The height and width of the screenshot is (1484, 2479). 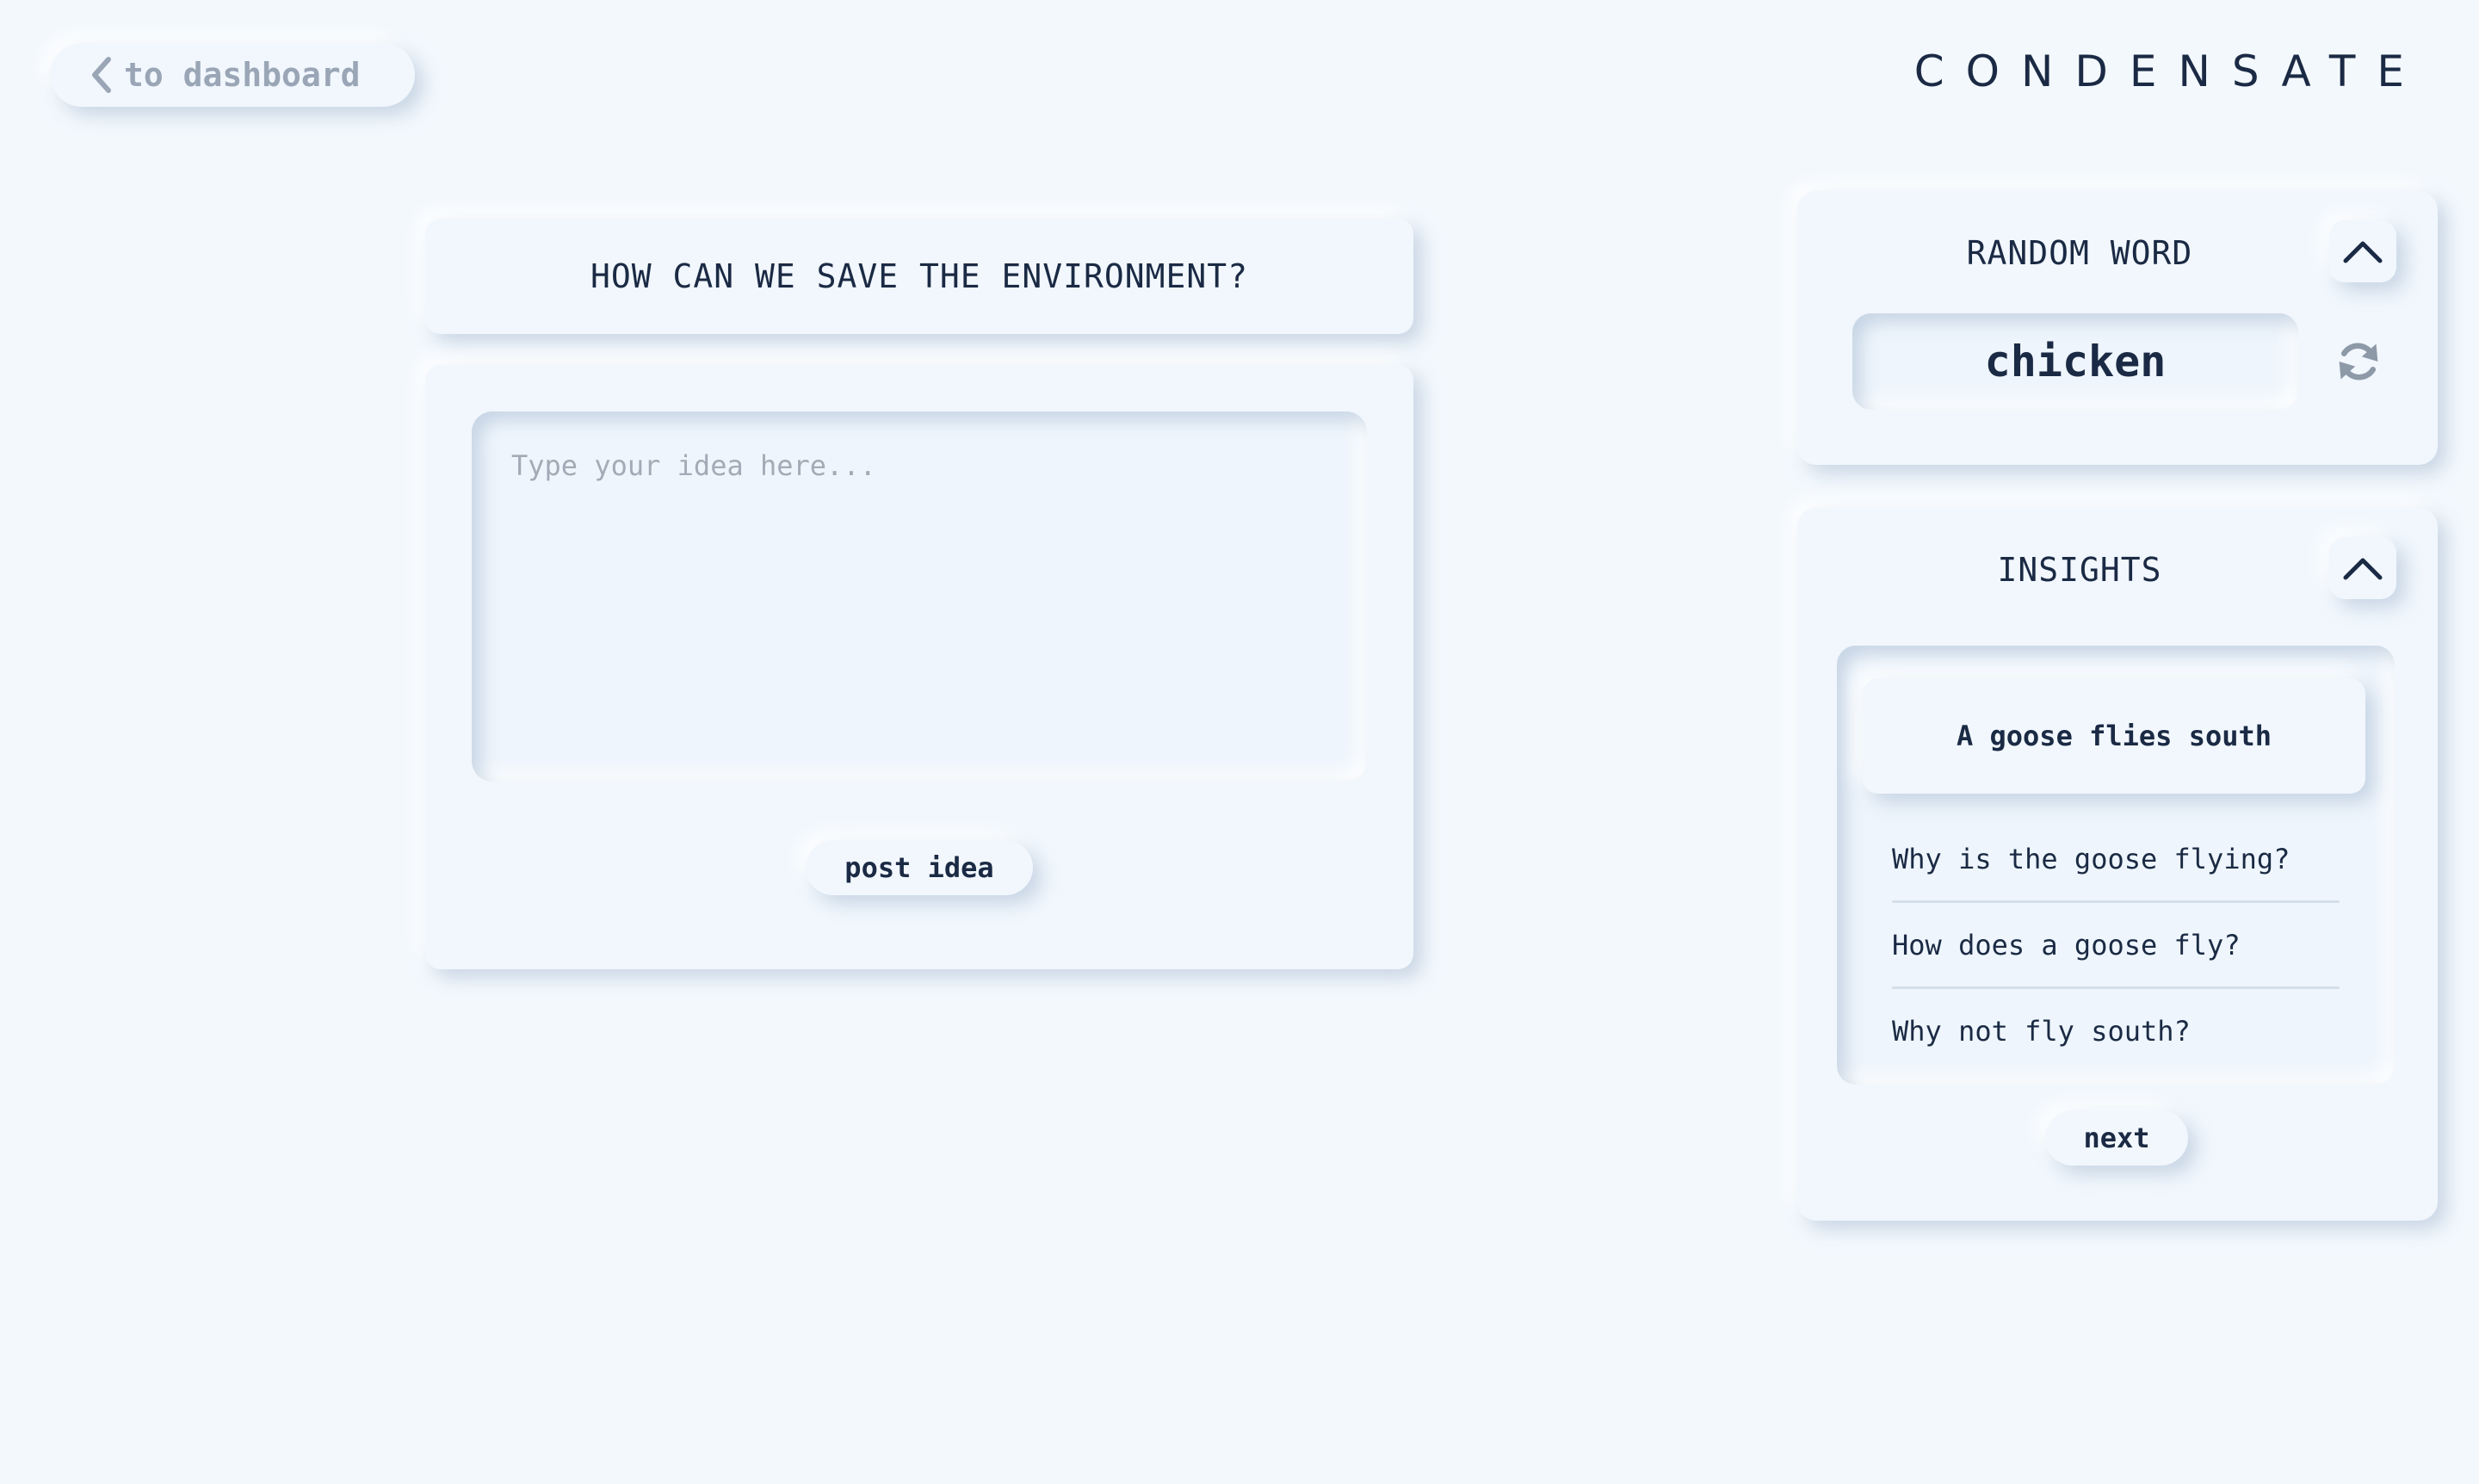 I want to click on prompt-question: HOW CAN WE SAVE THE ENVIRONMENT?, so click(x=919, y=276).